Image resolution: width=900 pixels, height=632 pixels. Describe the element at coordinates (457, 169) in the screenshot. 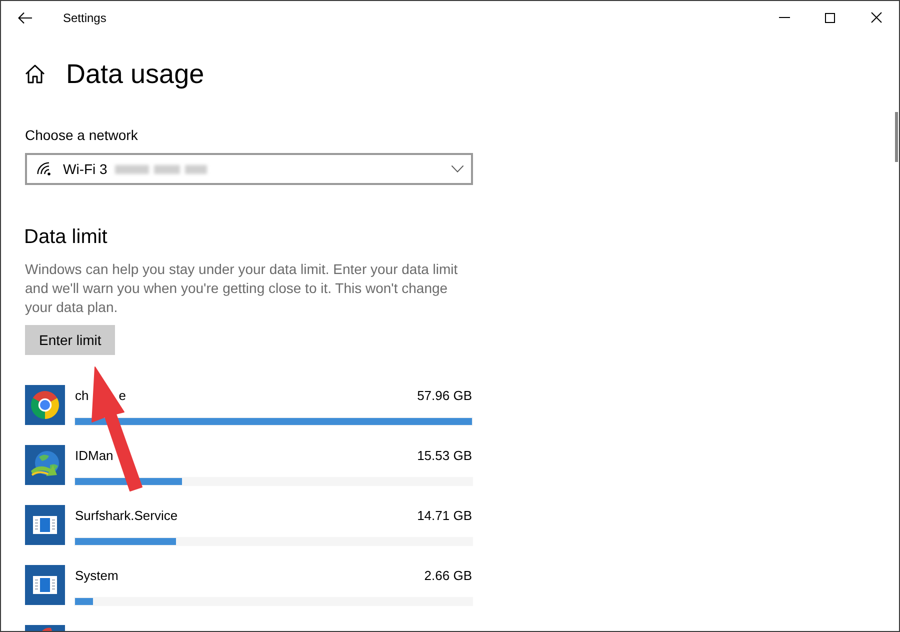

I see `chevron-down-icon` at that location.